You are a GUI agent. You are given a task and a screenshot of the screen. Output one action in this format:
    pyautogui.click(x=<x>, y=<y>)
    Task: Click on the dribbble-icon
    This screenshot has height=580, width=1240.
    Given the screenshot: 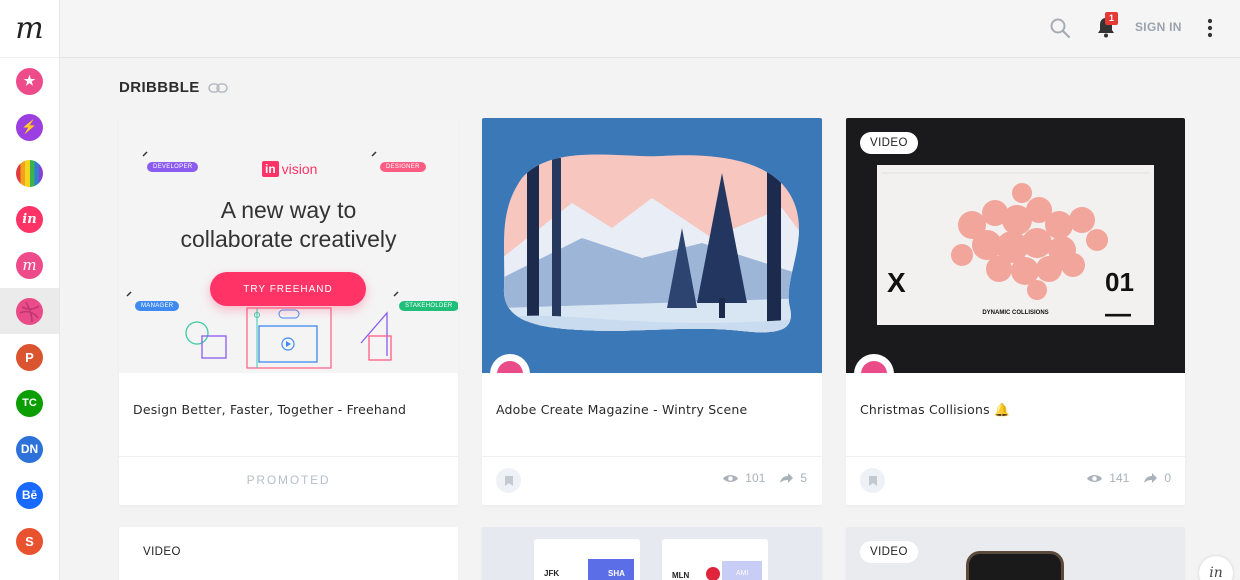 What is the action you would take?
    pyautogui.click(x=29, y=311)
    